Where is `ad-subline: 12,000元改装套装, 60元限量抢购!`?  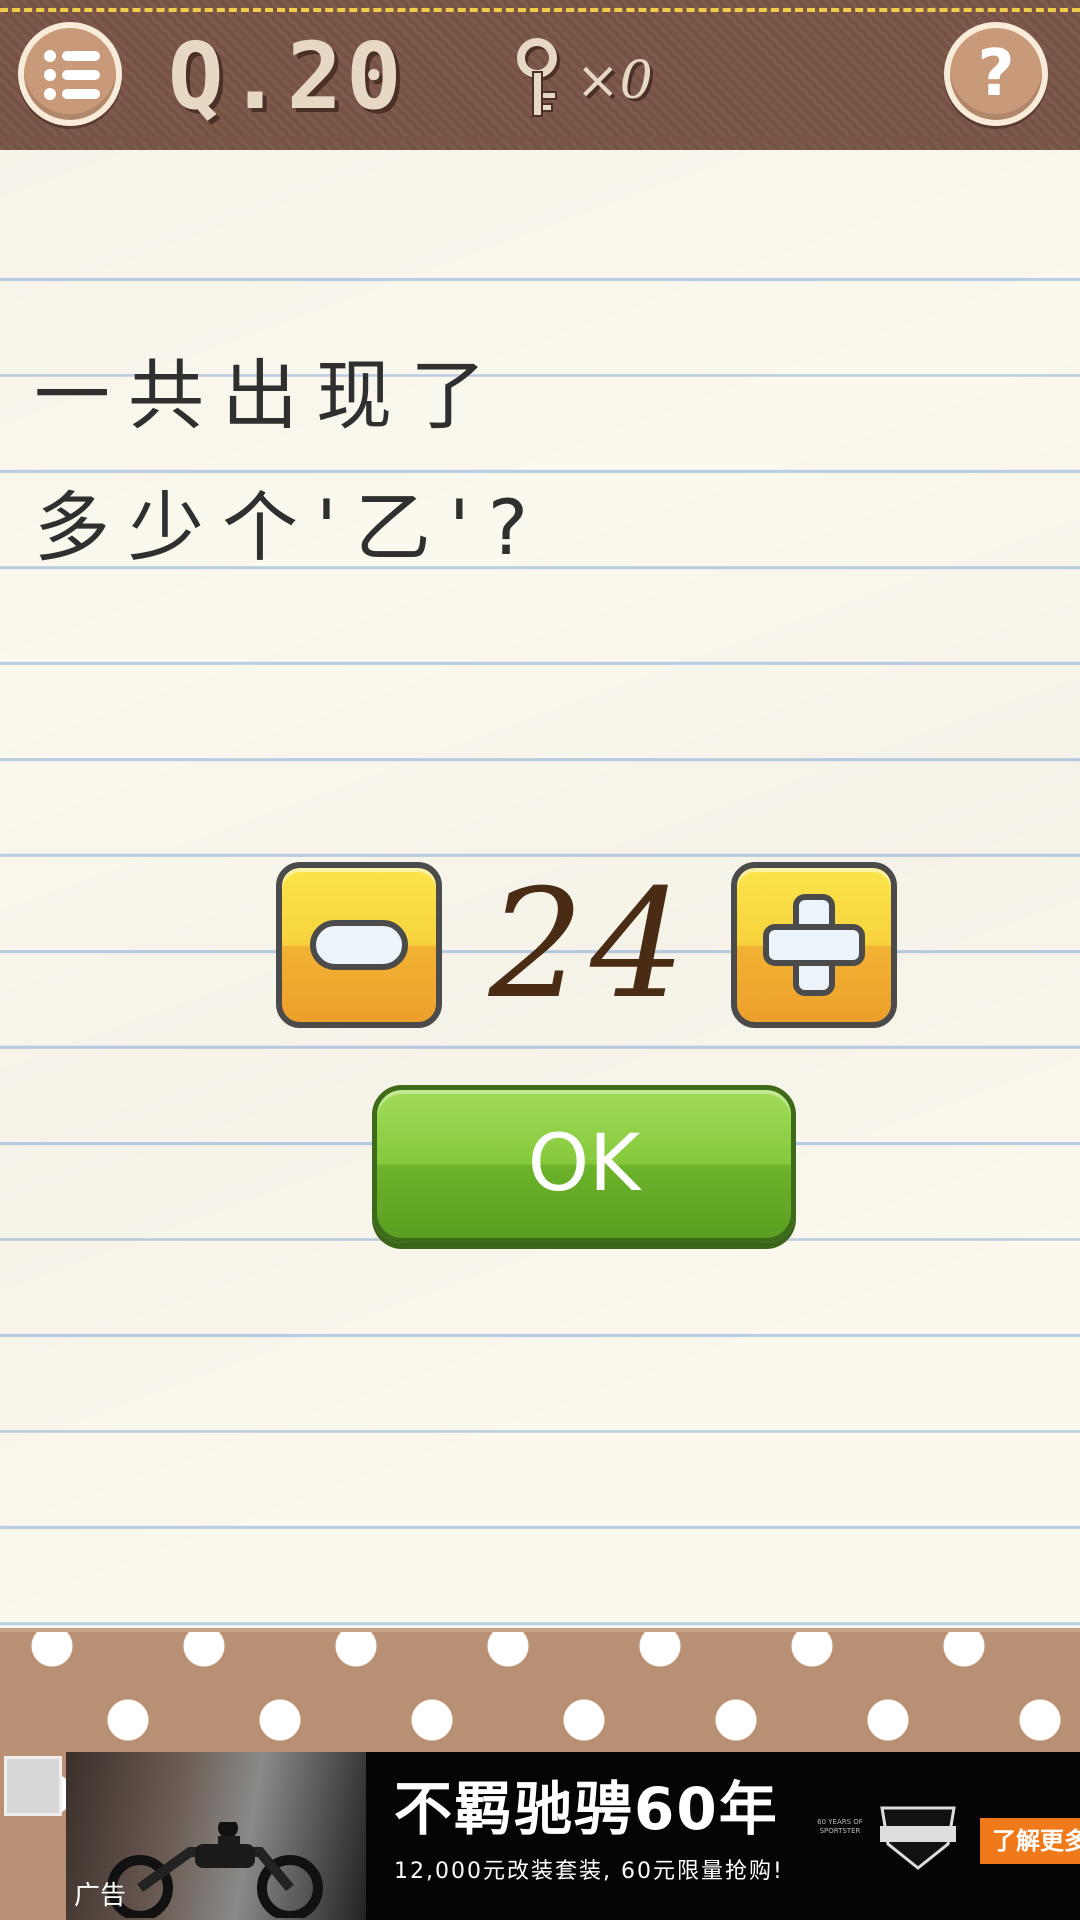 ad-subline: 12,000元改装套装, 60元限量抢购! is located at coordinates (589, 1871).